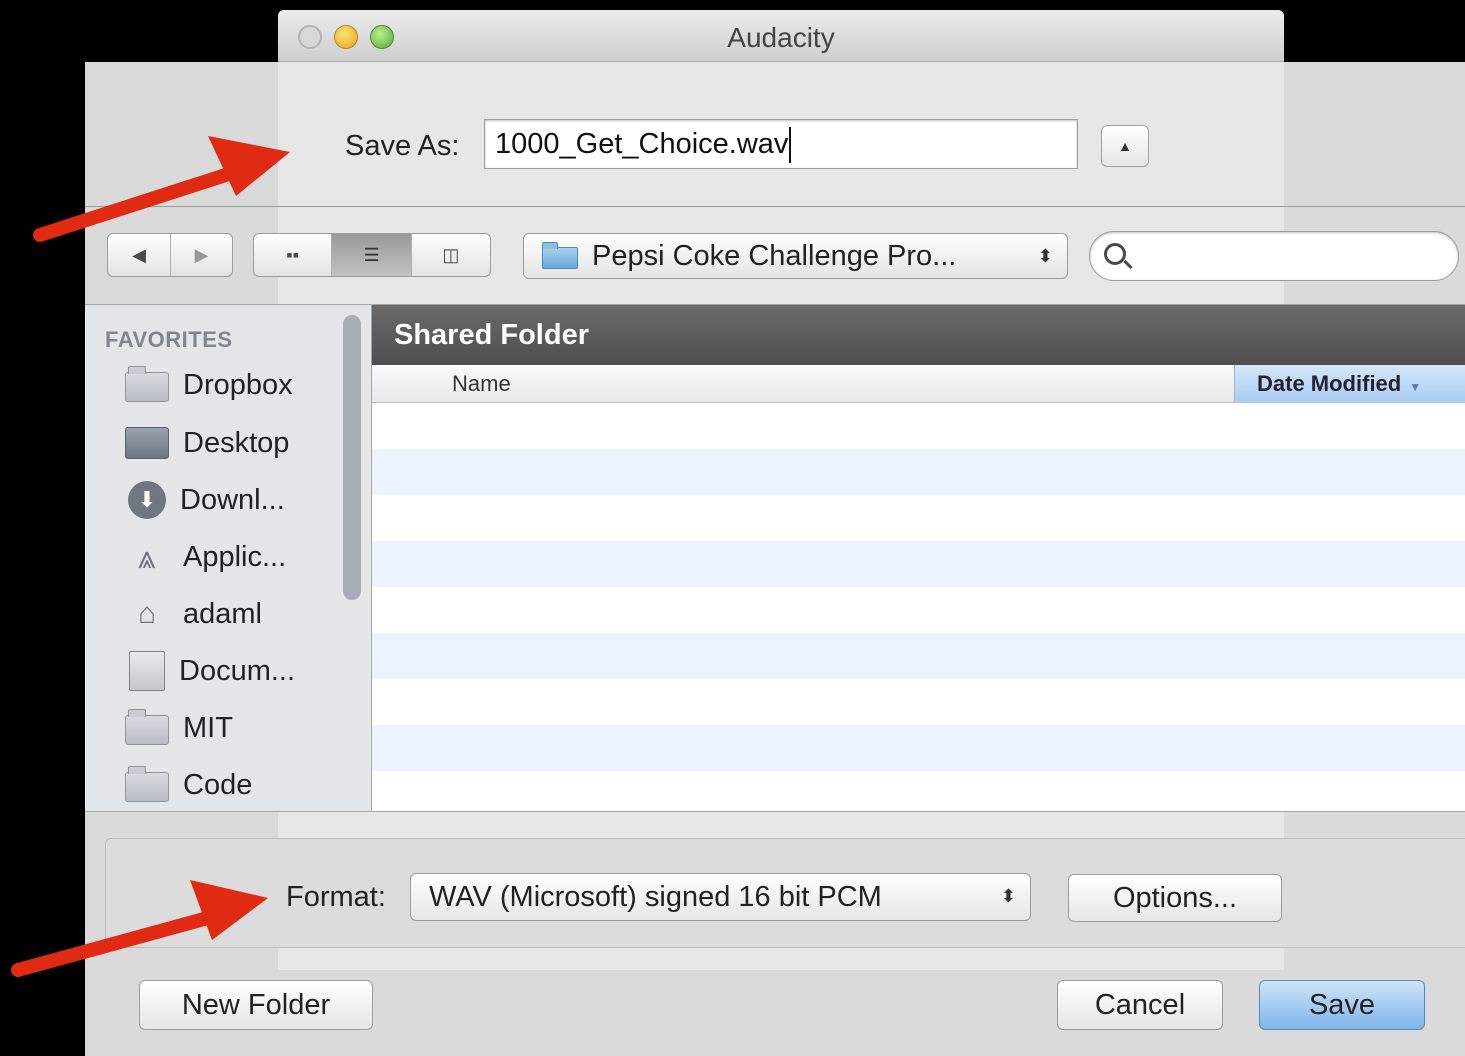 This screenshot has height=1056, width=1465. I want to click on annotation-arrow-save-as, so click(161, 189).